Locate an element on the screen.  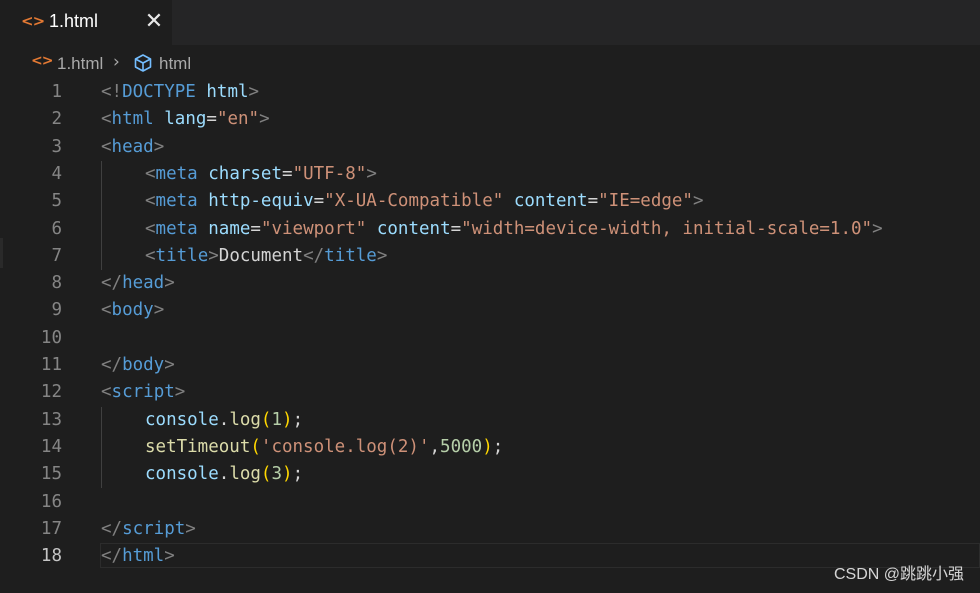
code-line: 8 </head> is located at coordinates (490, 283).